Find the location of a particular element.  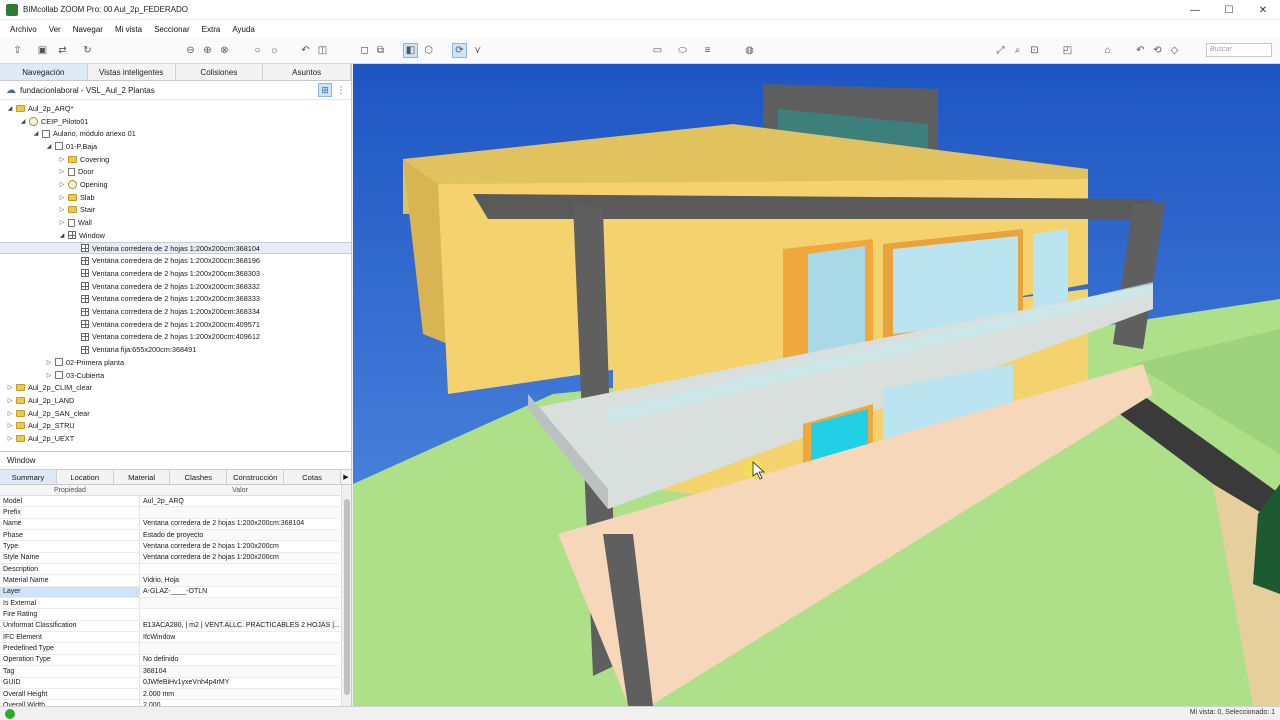

menu-seccionar: Seccionar is located at coordinates (172, 29).